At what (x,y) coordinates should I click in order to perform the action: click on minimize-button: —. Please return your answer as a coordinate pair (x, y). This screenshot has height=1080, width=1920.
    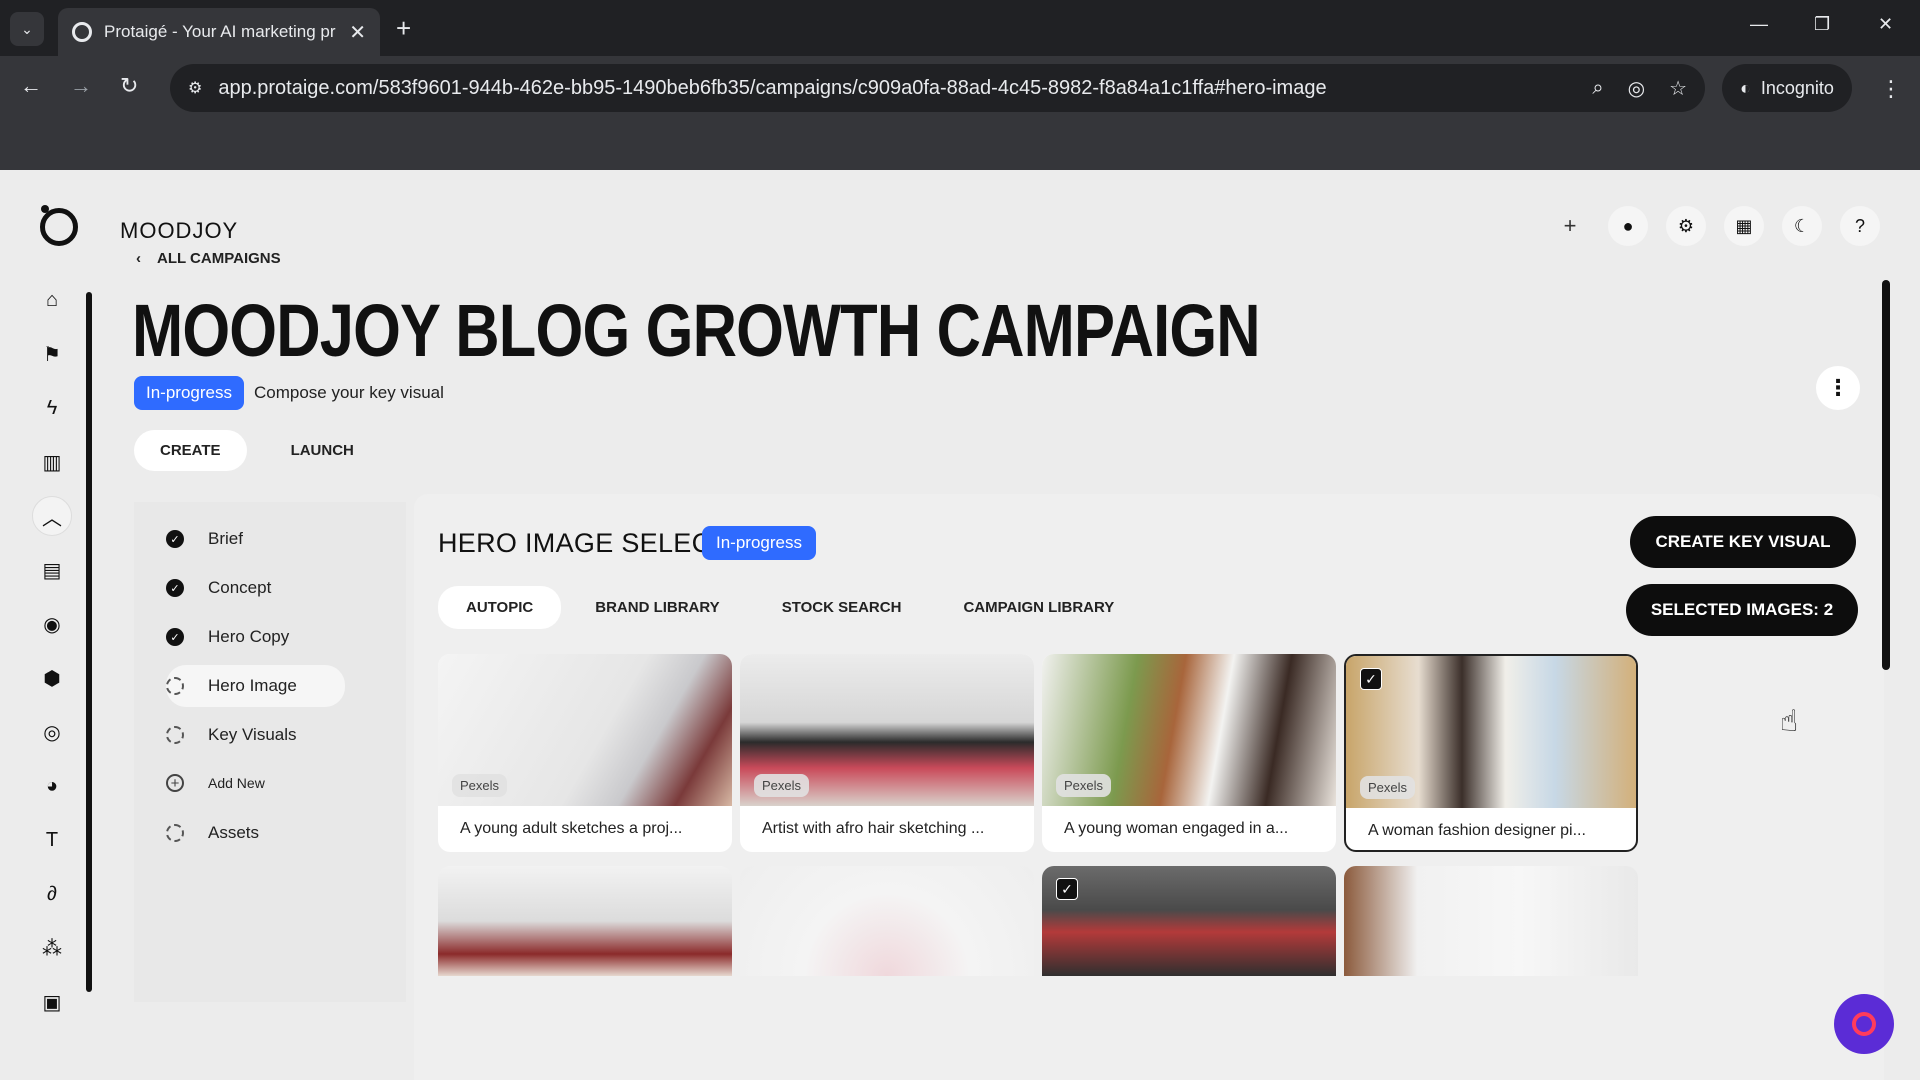
    Looking at the image, I should click on (1759, 24).